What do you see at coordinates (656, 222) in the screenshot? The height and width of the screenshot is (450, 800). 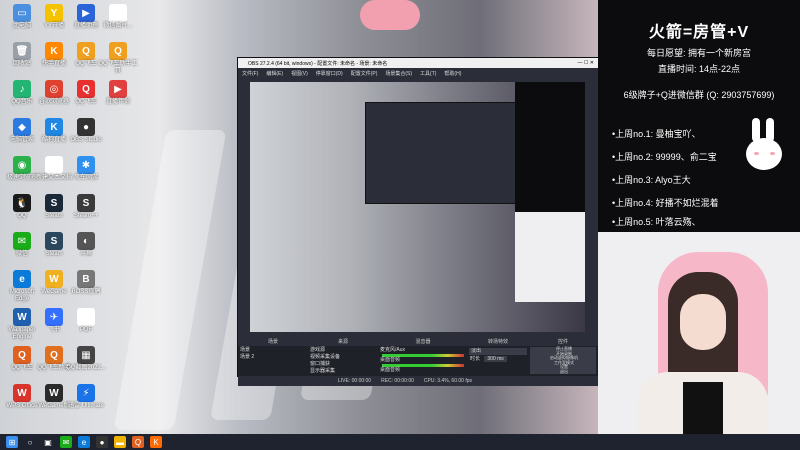 I see `rank-5: •上周no.5: 叶落云殇、` at bounding box center [656, 222].